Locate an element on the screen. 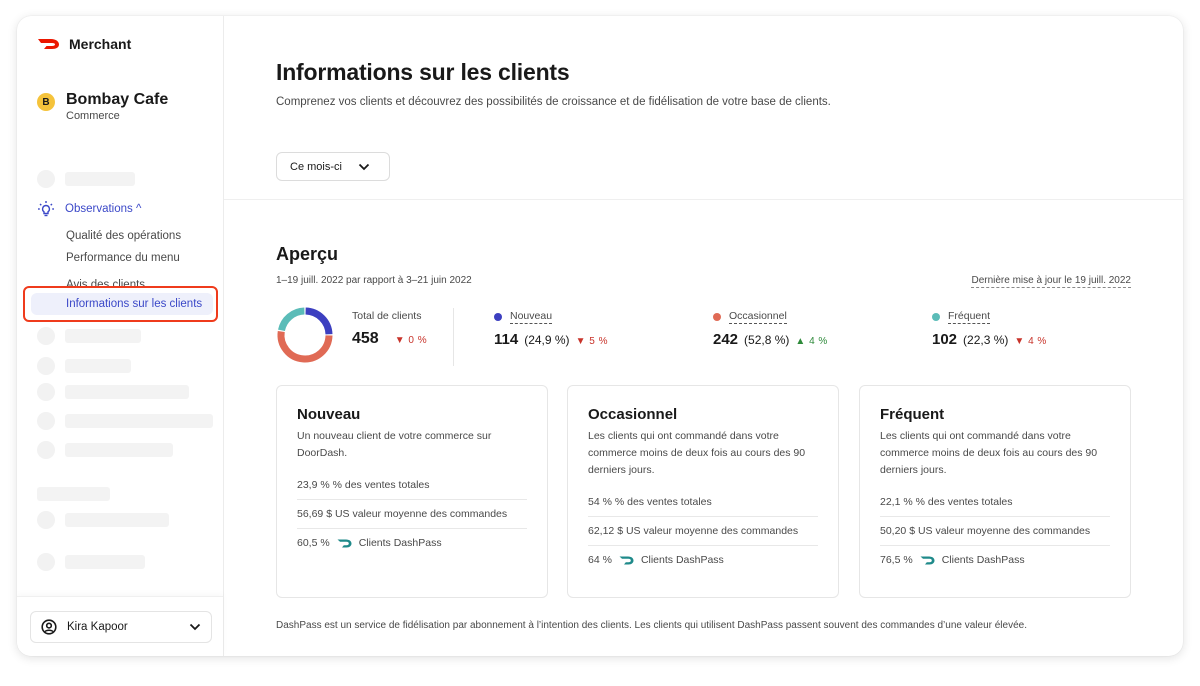 The height and width of the screenshot is (686, 1200). page-title: Informations sur les clients is located at coordinates (423, 72).